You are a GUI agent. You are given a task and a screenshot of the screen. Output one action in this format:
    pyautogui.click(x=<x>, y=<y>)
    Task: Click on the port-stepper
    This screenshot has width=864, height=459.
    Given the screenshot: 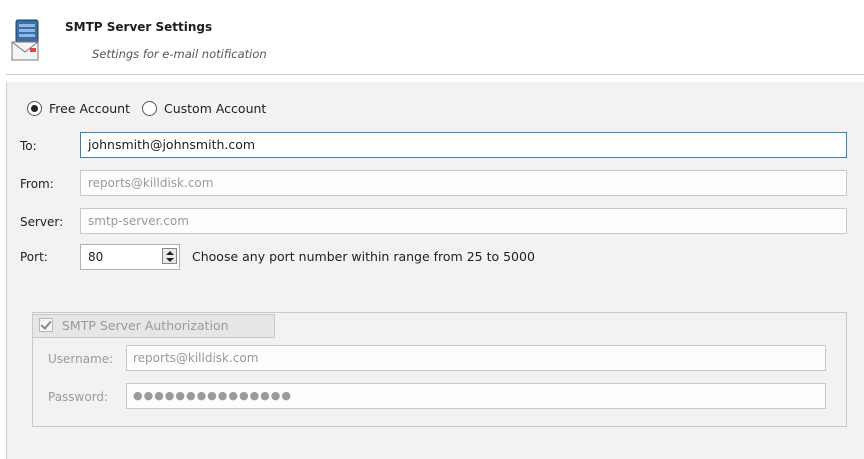 What is the action you would take?
    pyautogui.click(x=169, y=256)
    